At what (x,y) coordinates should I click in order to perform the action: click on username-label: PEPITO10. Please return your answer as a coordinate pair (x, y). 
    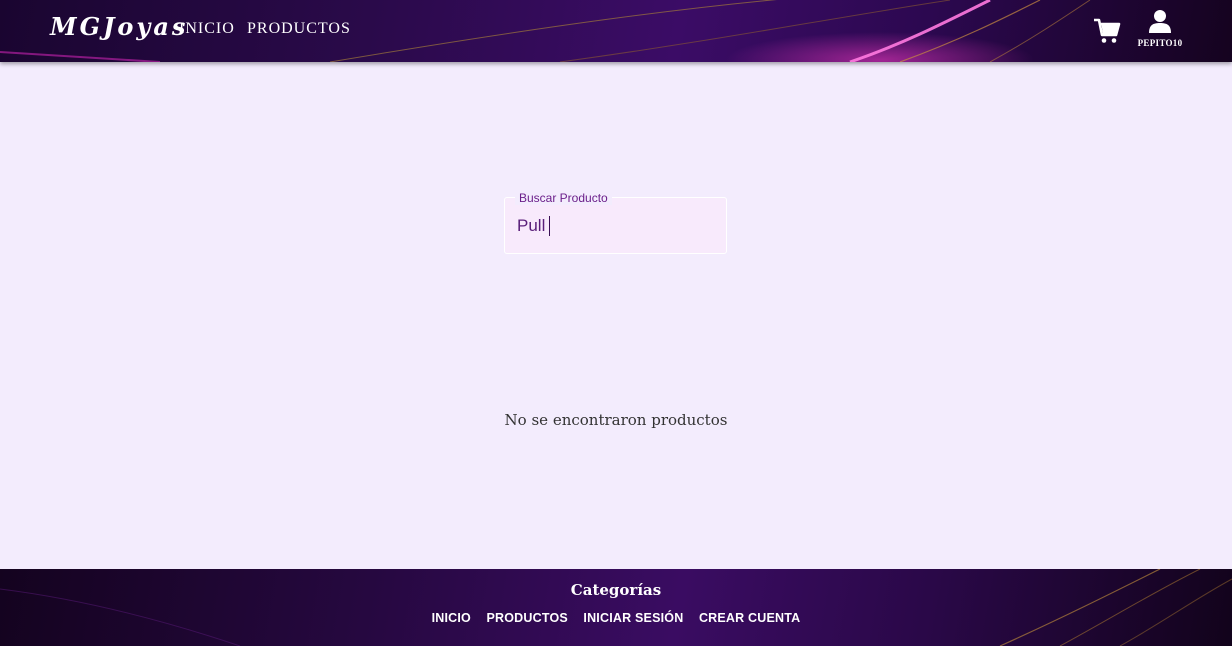
    Looking at the image, I should click on (1160, 43).